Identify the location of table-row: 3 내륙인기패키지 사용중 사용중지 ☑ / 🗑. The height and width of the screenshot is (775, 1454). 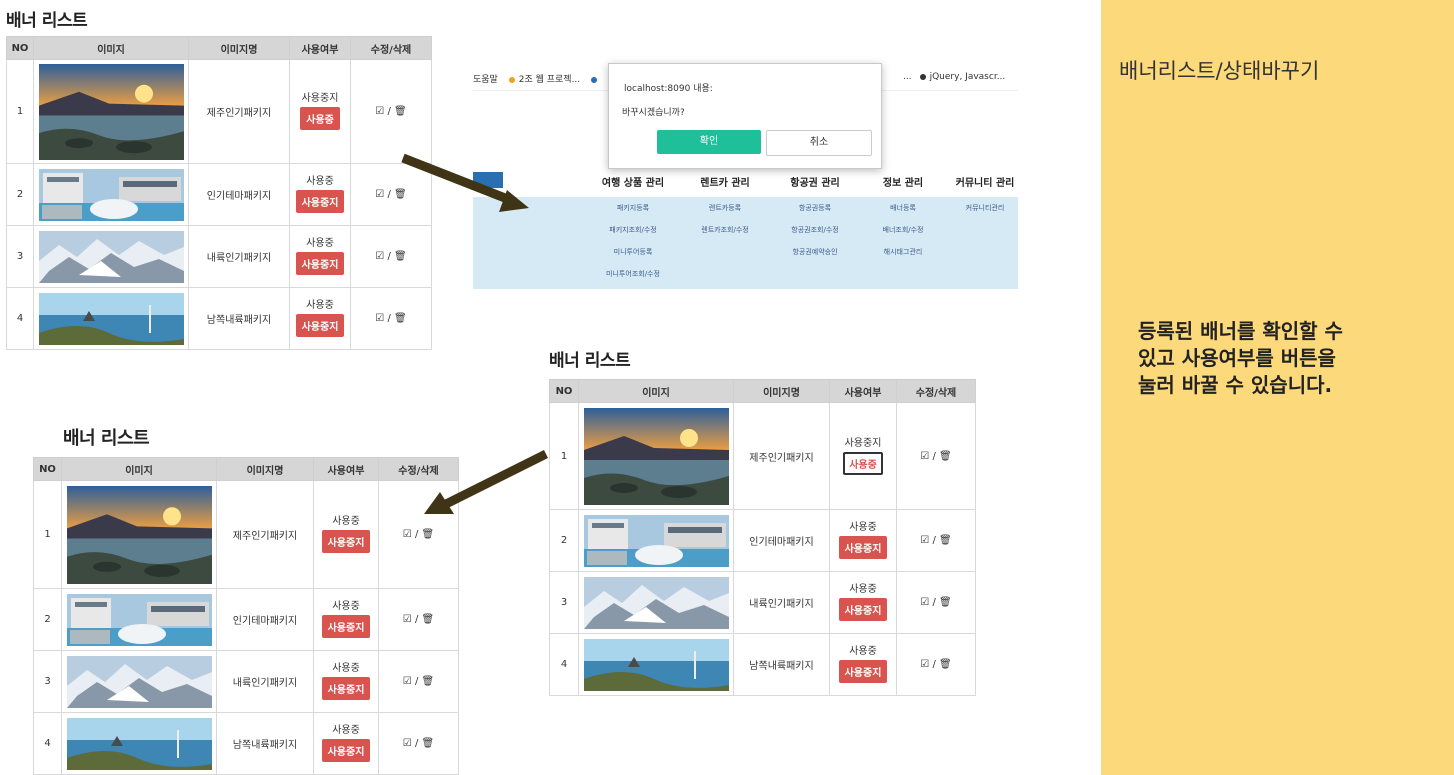
(762, 602).